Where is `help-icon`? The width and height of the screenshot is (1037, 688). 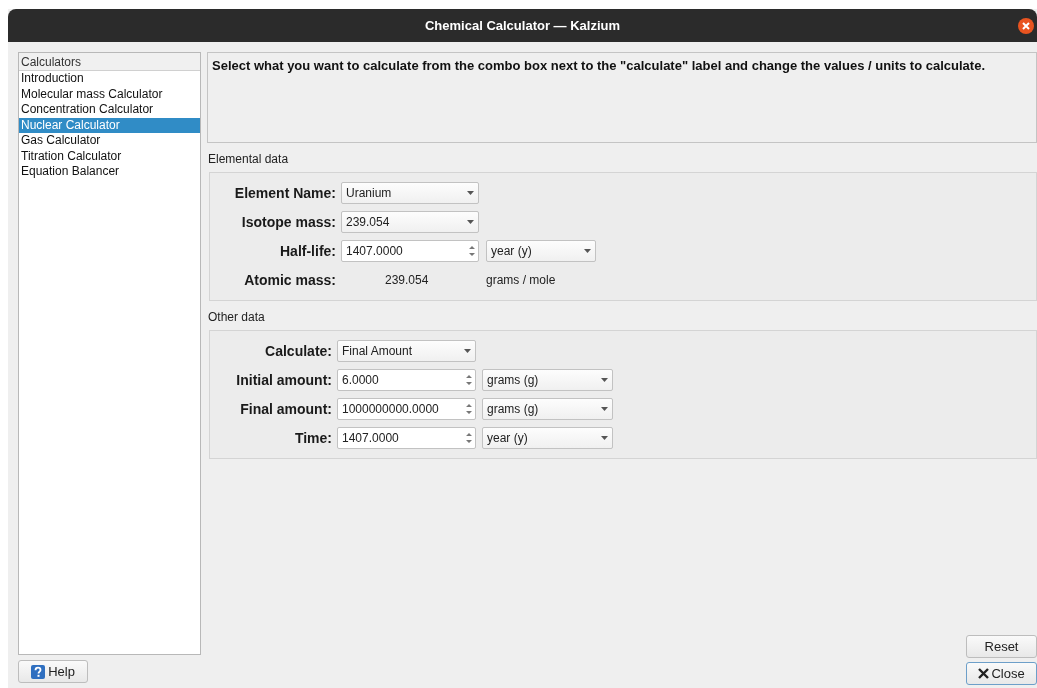
help-icon is located at coordinates (38, 671).